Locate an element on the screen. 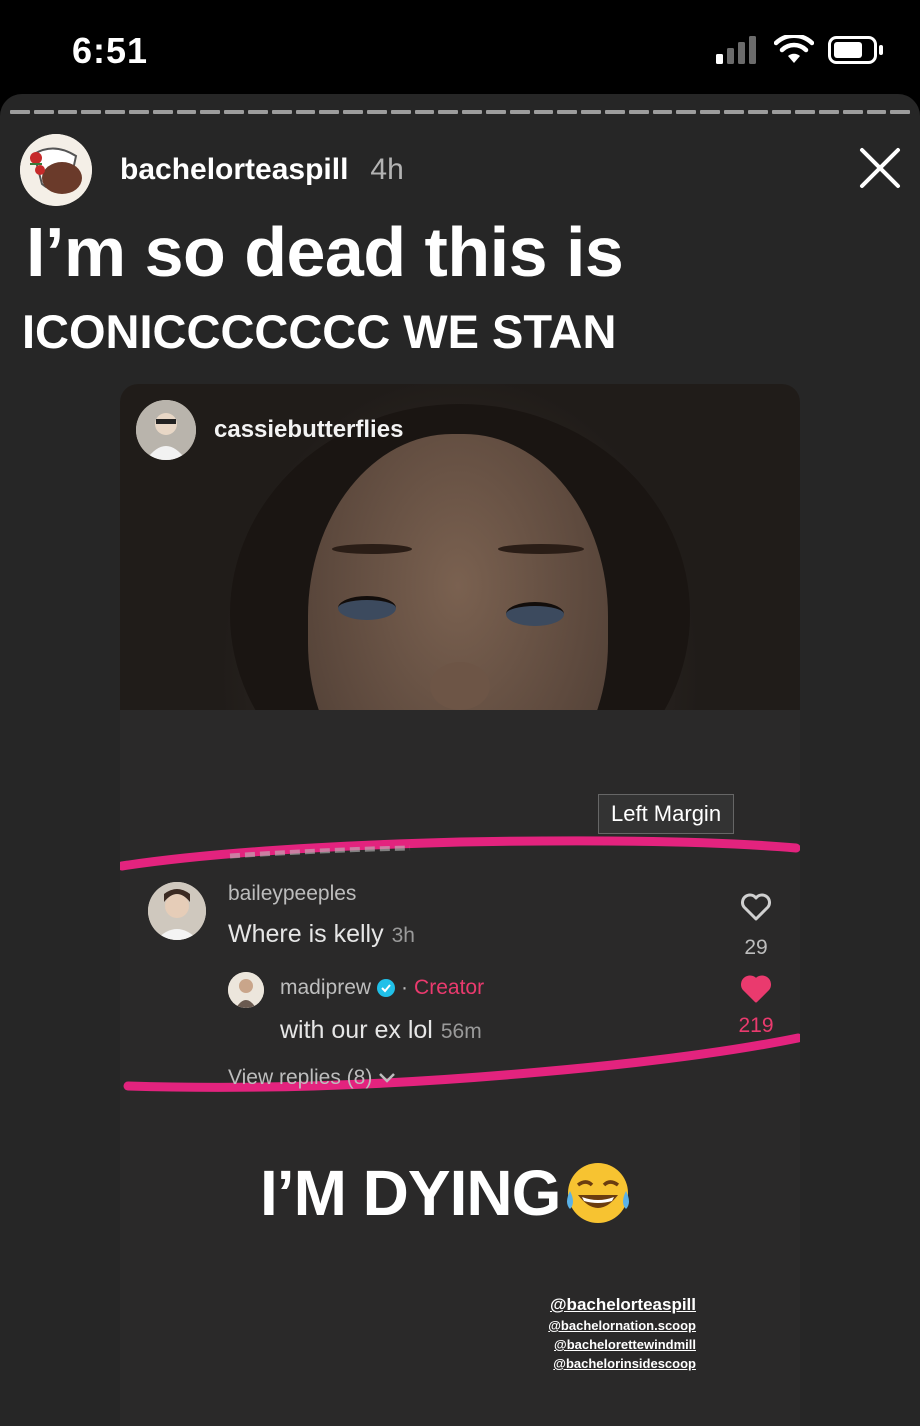 The width and height of the screenshot is (920, 1426). credit-2: @bachelornation.scoop is located at coordinates (622, 1325).